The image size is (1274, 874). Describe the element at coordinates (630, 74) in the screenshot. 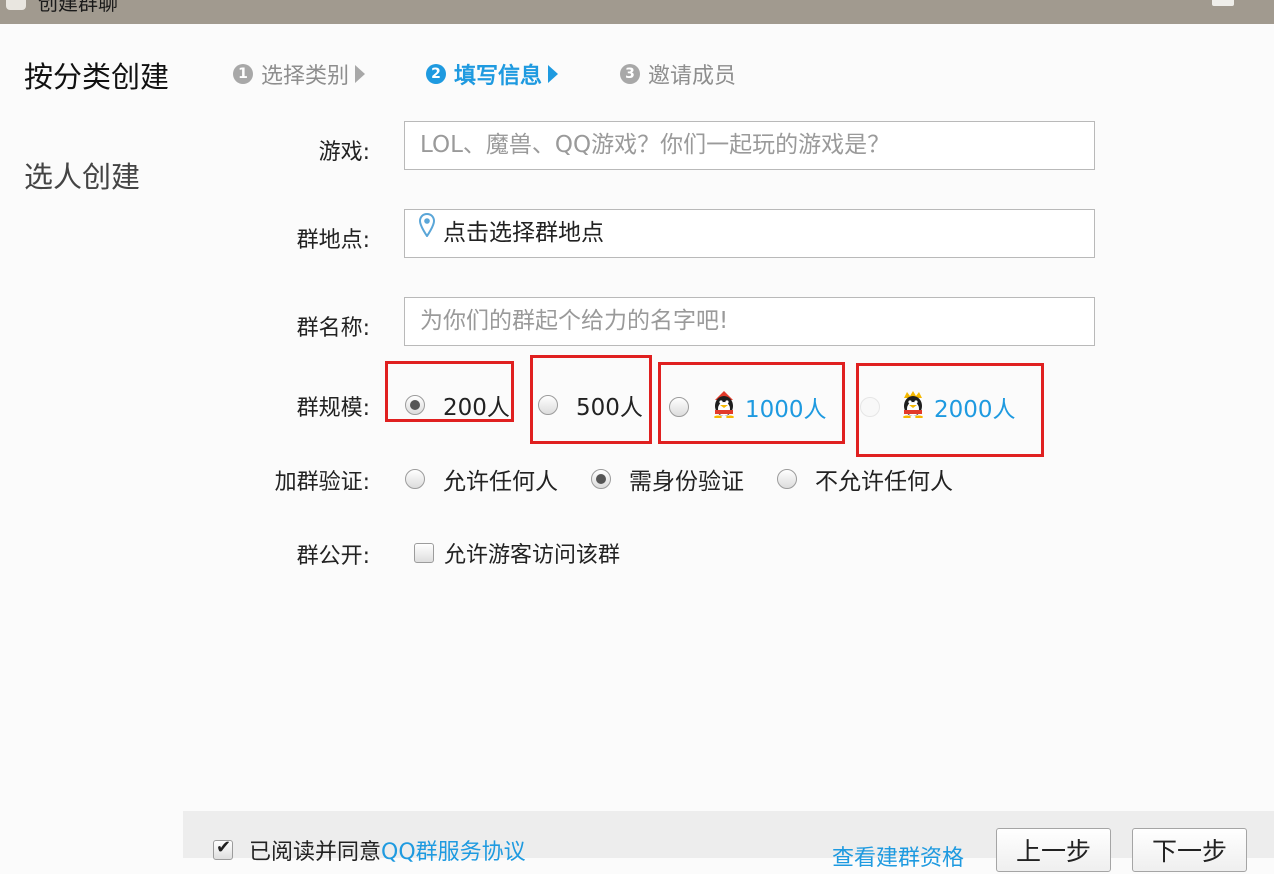

I see `step-number-3-icon: 3` at that location.